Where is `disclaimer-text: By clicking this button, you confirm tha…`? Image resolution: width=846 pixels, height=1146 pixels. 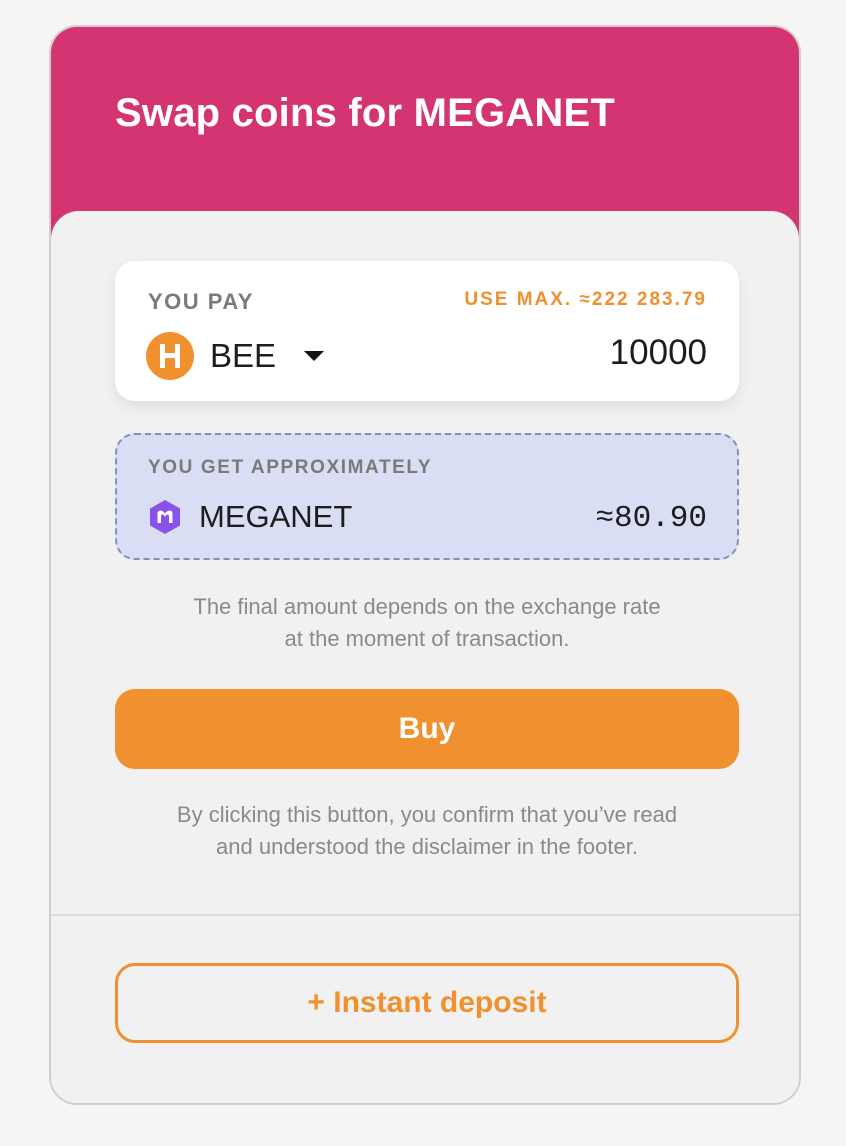 disclaimer-text: By clicking this button, you confirm tha… is located at coordinates (427, 831).